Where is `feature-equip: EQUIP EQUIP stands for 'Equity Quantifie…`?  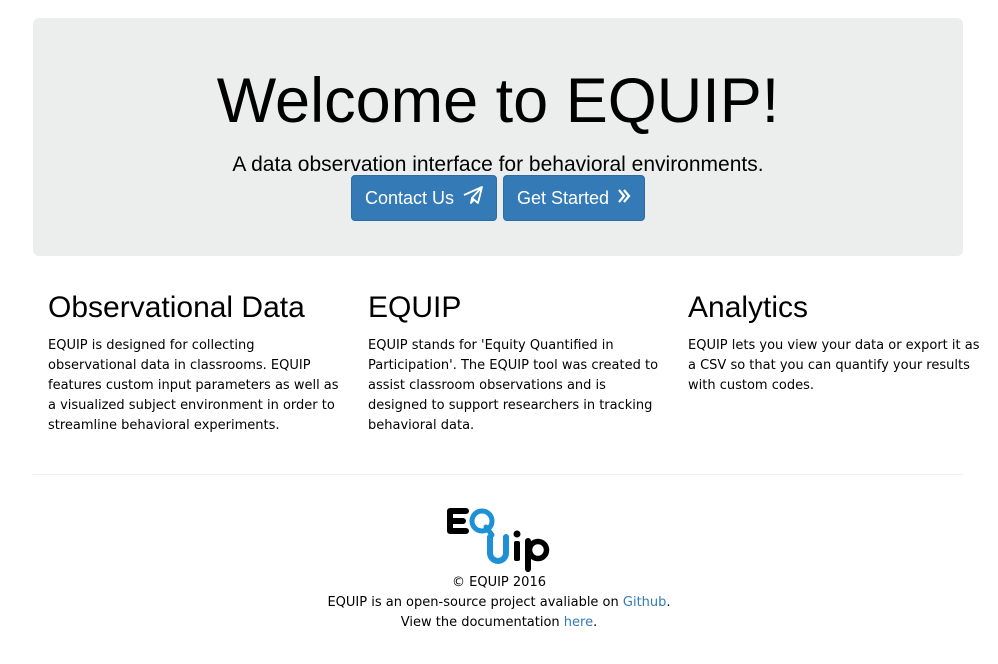
feature-equip: EQUIP EQUIP stands for 'Equity Quantifie… is located at coordinates (515, 363).